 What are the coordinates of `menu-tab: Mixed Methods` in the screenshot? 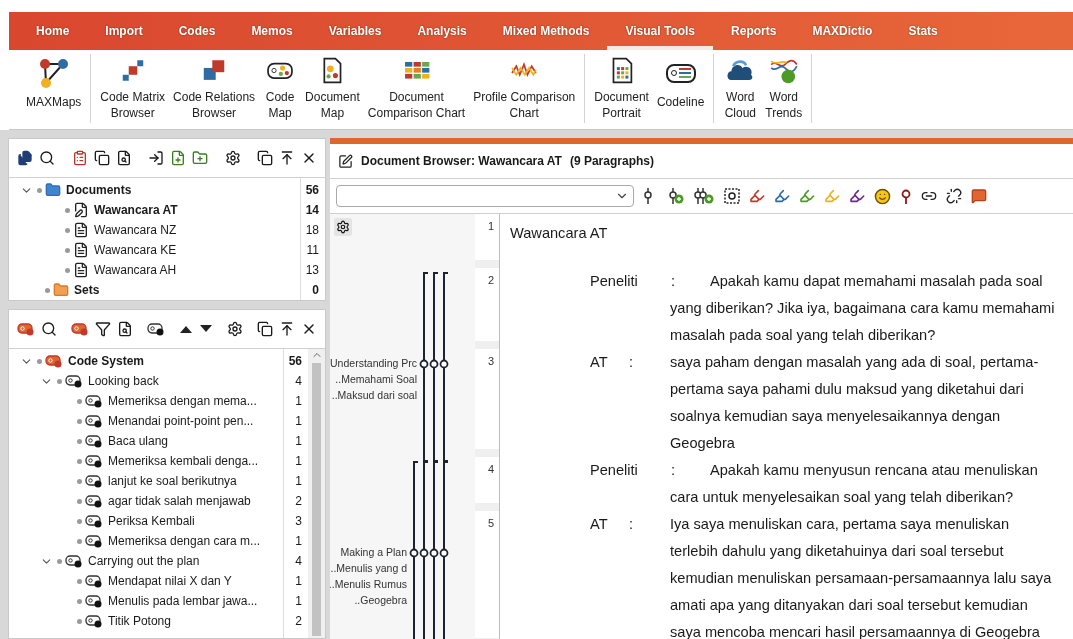 It's located at (546, 31).